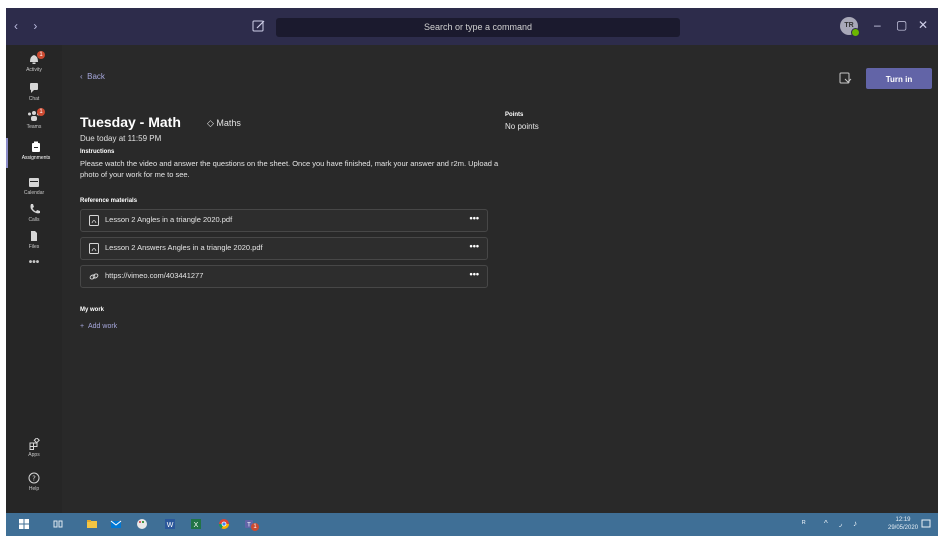  What do you see at coordinates (284, 276) in the screenshot?
I see `reference-item: https://vimeo.com/403441277 •••` at bounding box center [284, 276].